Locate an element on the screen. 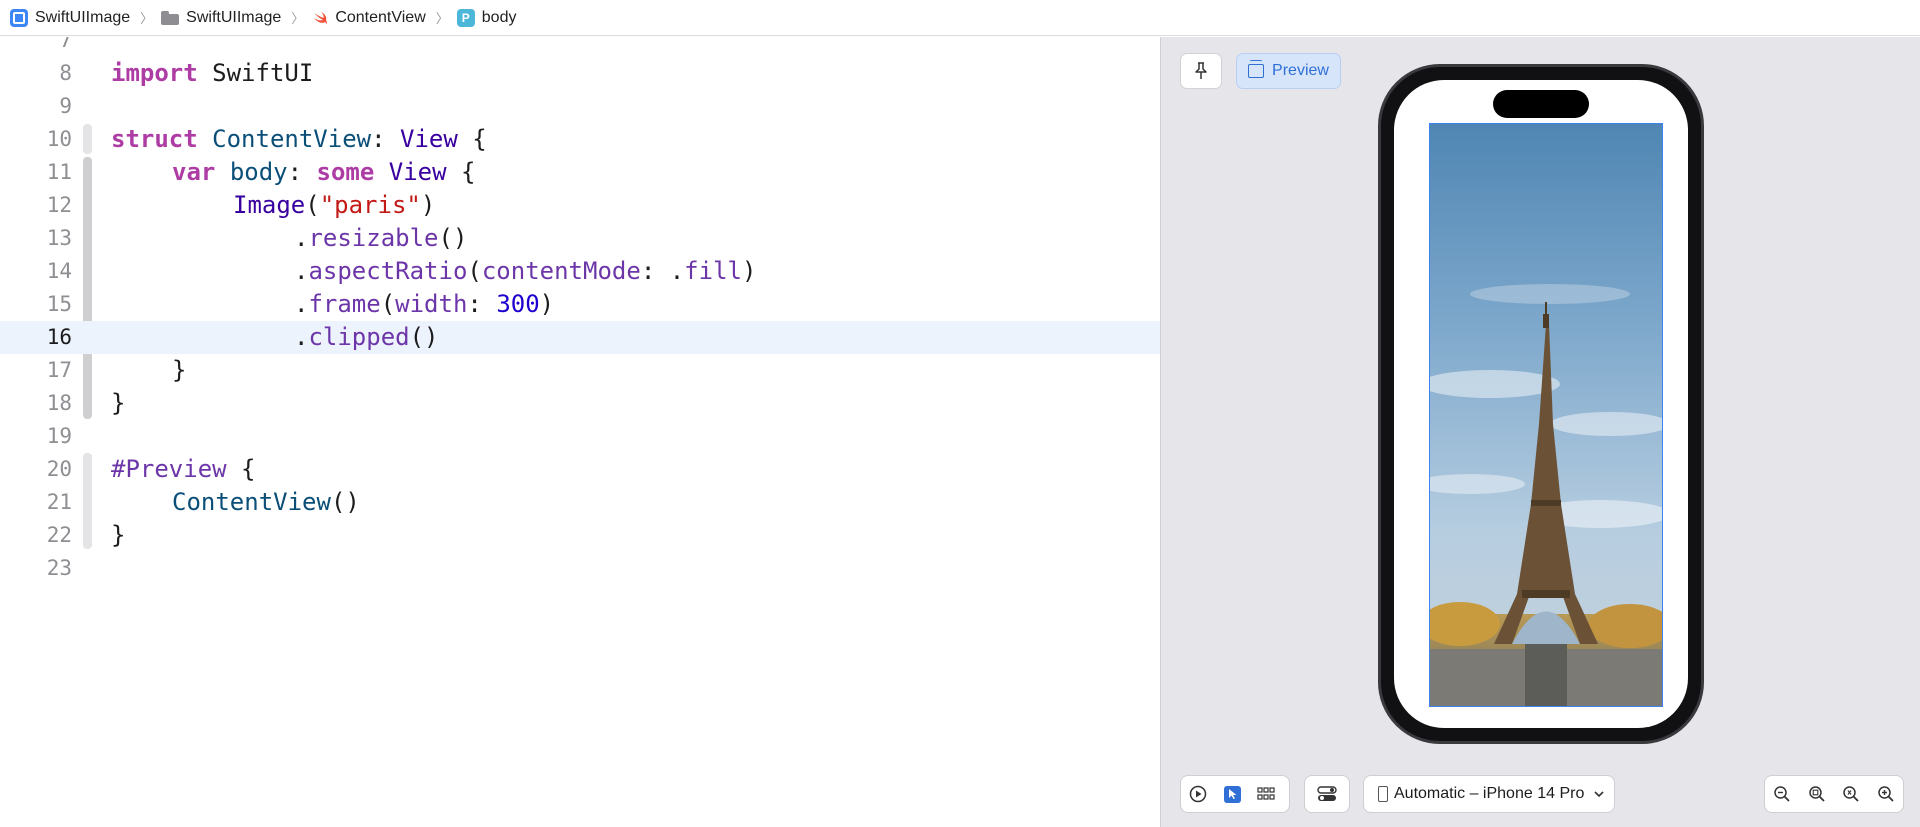 The image size is (1920, 827). play-circle-icon is located at coordinates (1198, 794).